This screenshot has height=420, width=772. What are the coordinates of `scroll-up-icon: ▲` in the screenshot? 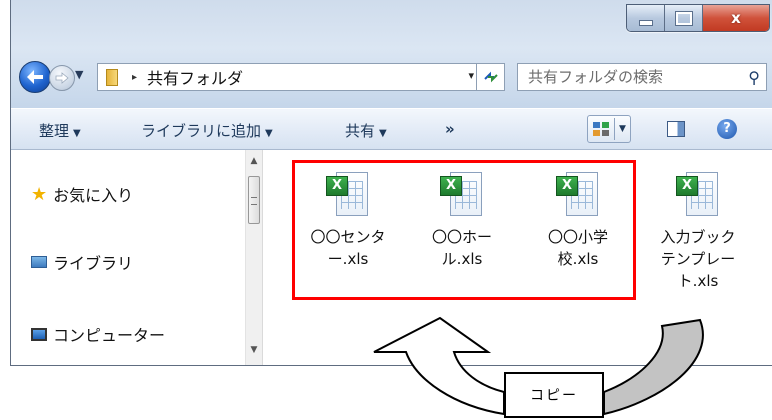 It's located at (254, 161).